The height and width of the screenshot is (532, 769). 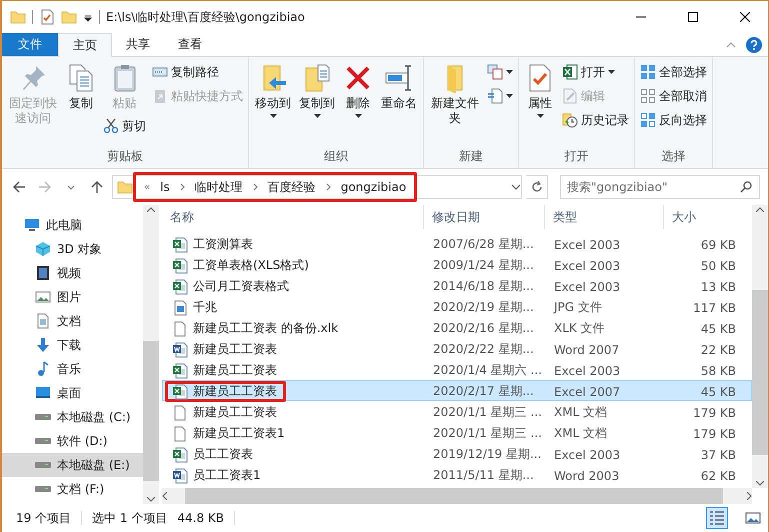 What do you see at coordinates (147, 187) in the screenshot?
I see `overflow-button: «` at bounding box center [147, 187].